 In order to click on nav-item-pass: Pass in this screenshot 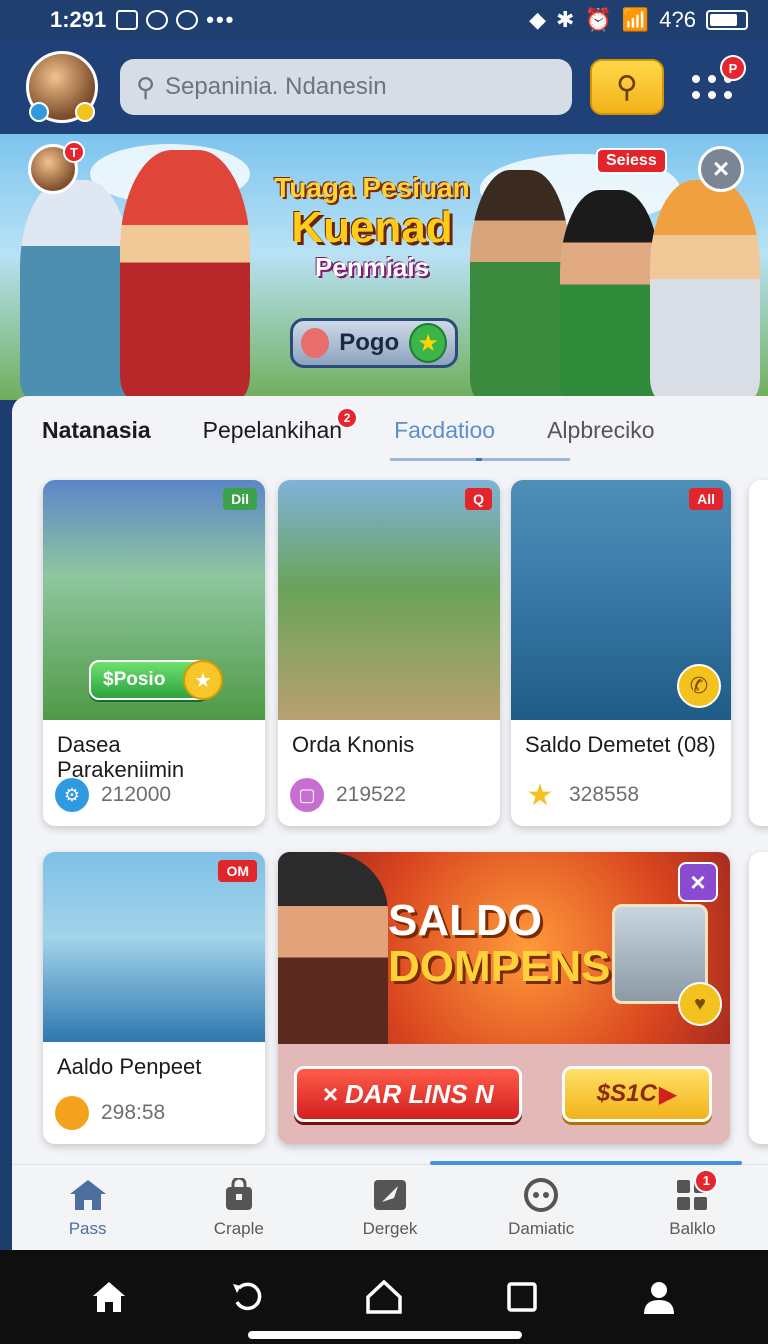, I will do `click(87, 1207)`.